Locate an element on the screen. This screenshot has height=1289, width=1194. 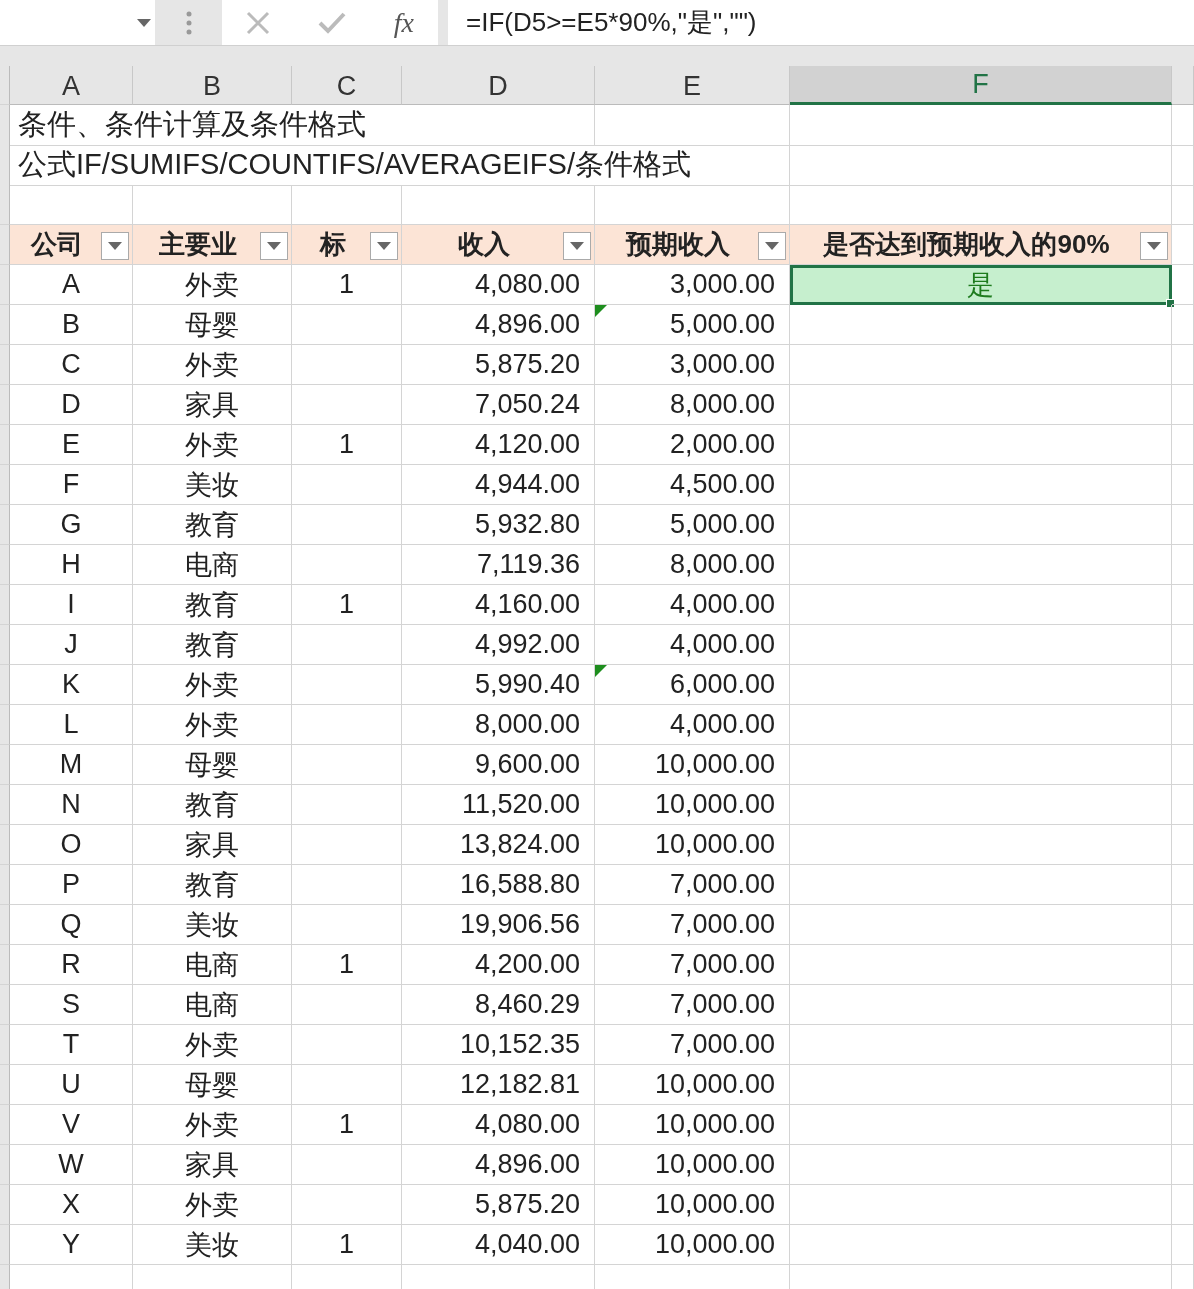
close-icon is located at coordinates (257, 22).